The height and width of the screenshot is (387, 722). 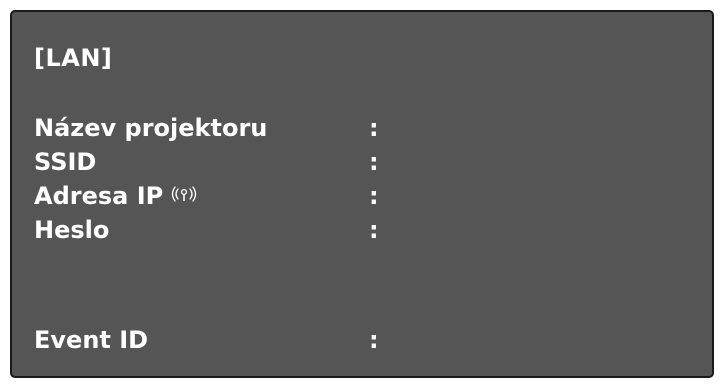 What do you see at coordinates (364, 230) in the screenshot?
I see `info-row-password: Heslo :` at bounding box center [364, 230].